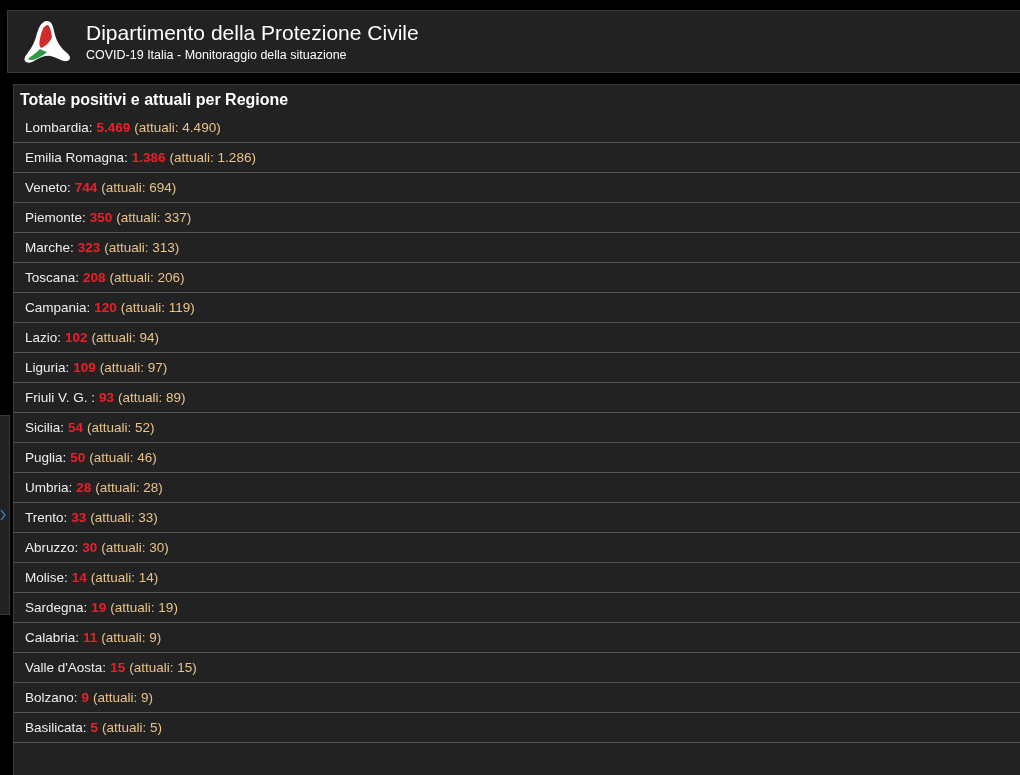 The height and width of the screenshot is (775, 1020). Describe the element at coordinates (89, 247) in the screenshot. I see `total-count: 323` at that location.